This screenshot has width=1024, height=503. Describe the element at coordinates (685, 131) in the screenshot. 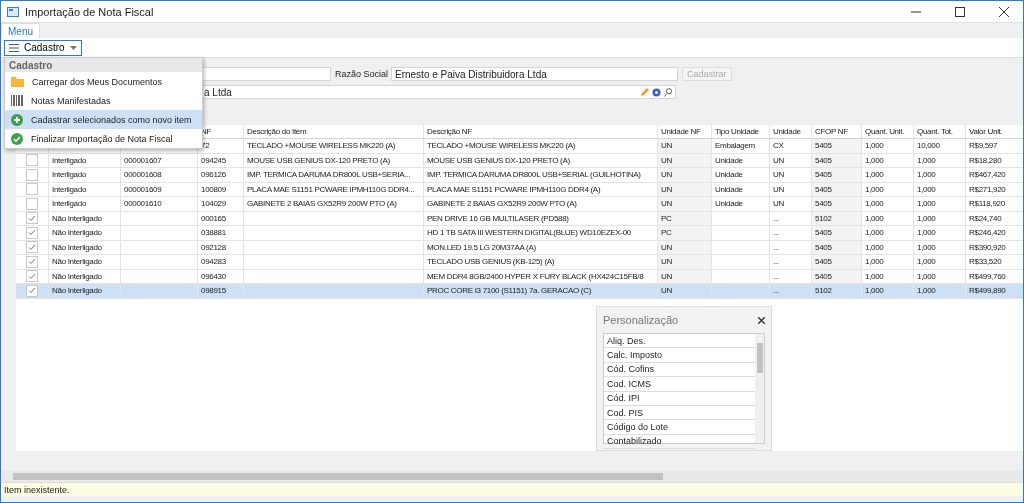

I see `column-header: Unidade NF` at that location.